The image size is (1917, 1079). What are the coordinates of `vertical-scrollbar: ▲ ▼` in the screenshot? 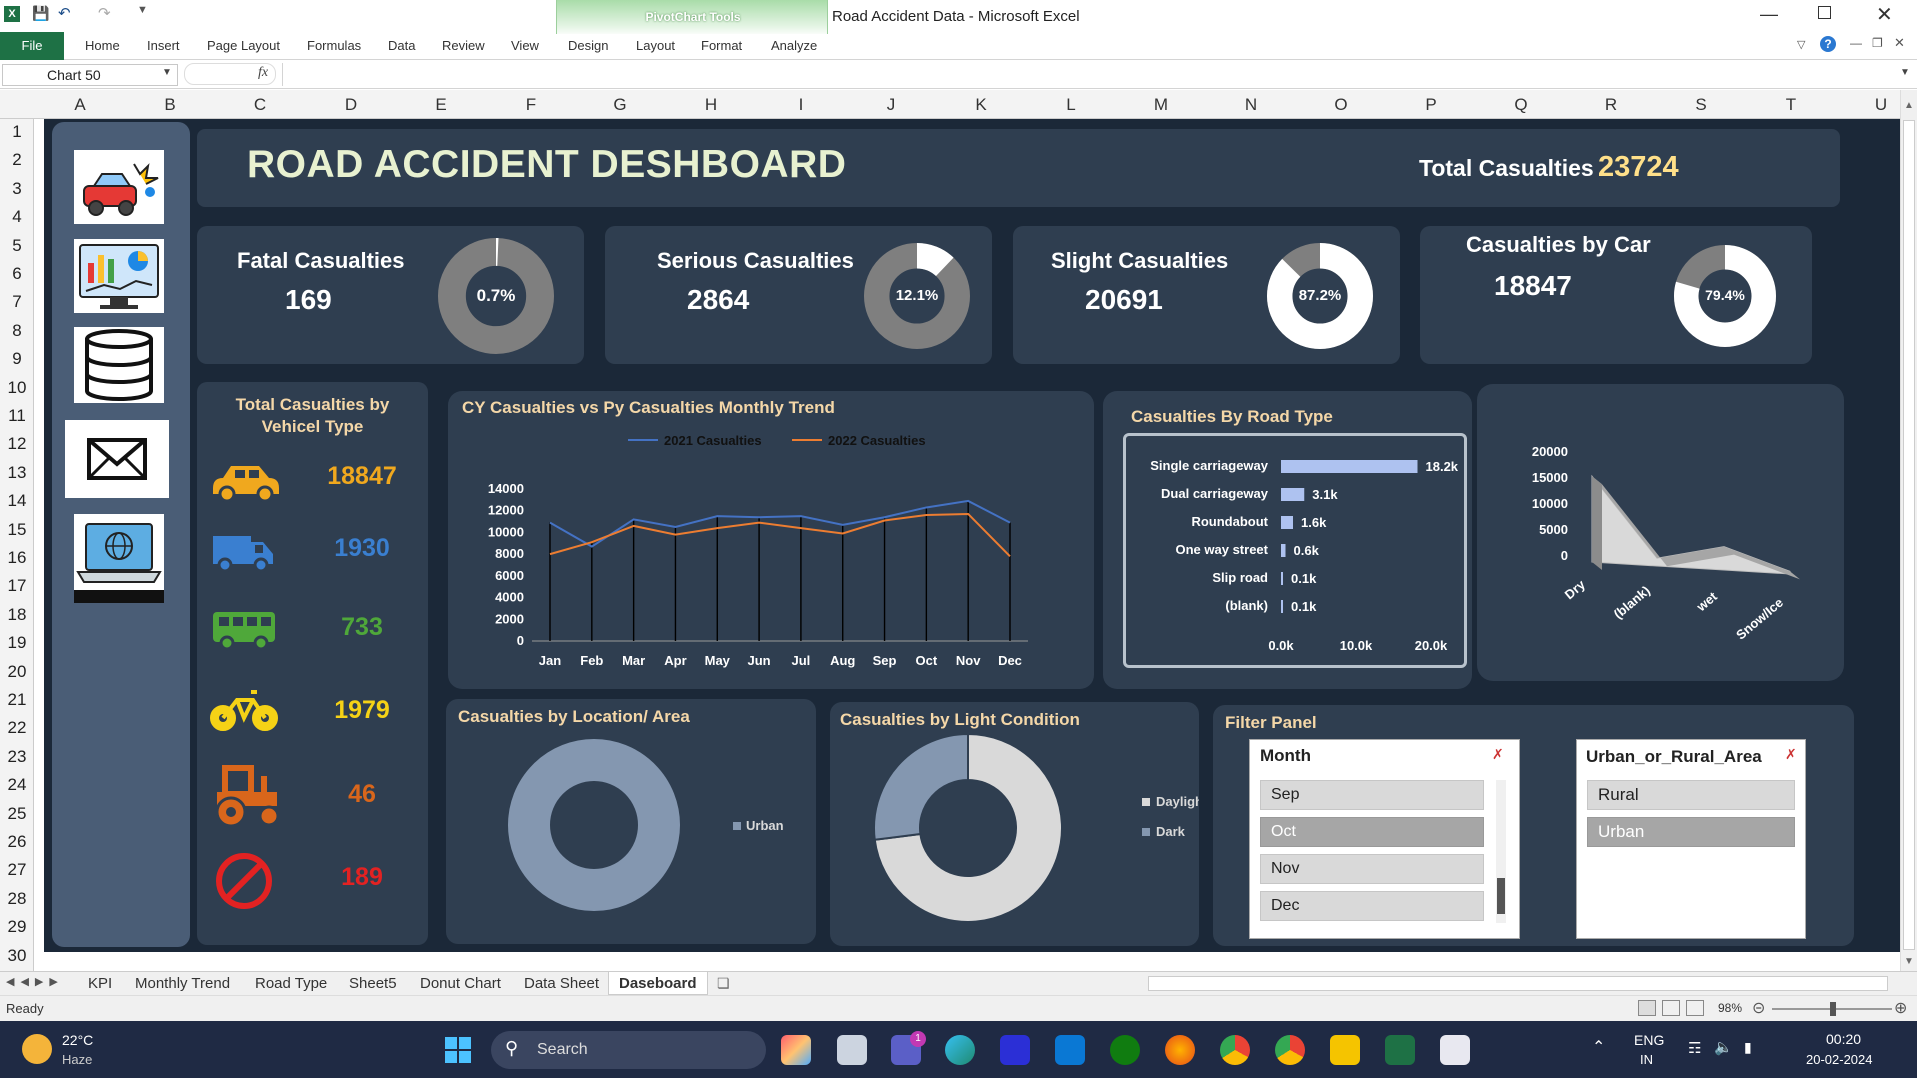 It's located at (1908, 530).